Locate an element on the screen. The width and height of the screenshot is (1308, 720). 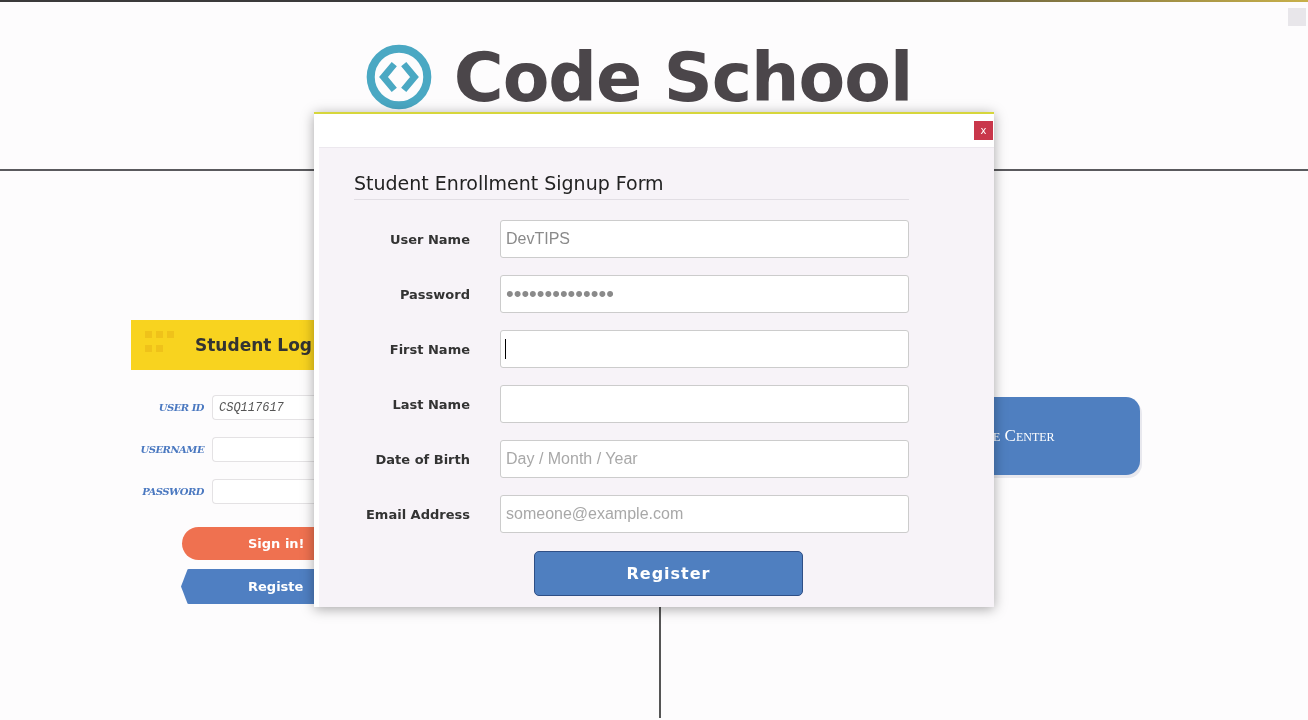
login-title: Student Log is located at coordinates (253, 345).